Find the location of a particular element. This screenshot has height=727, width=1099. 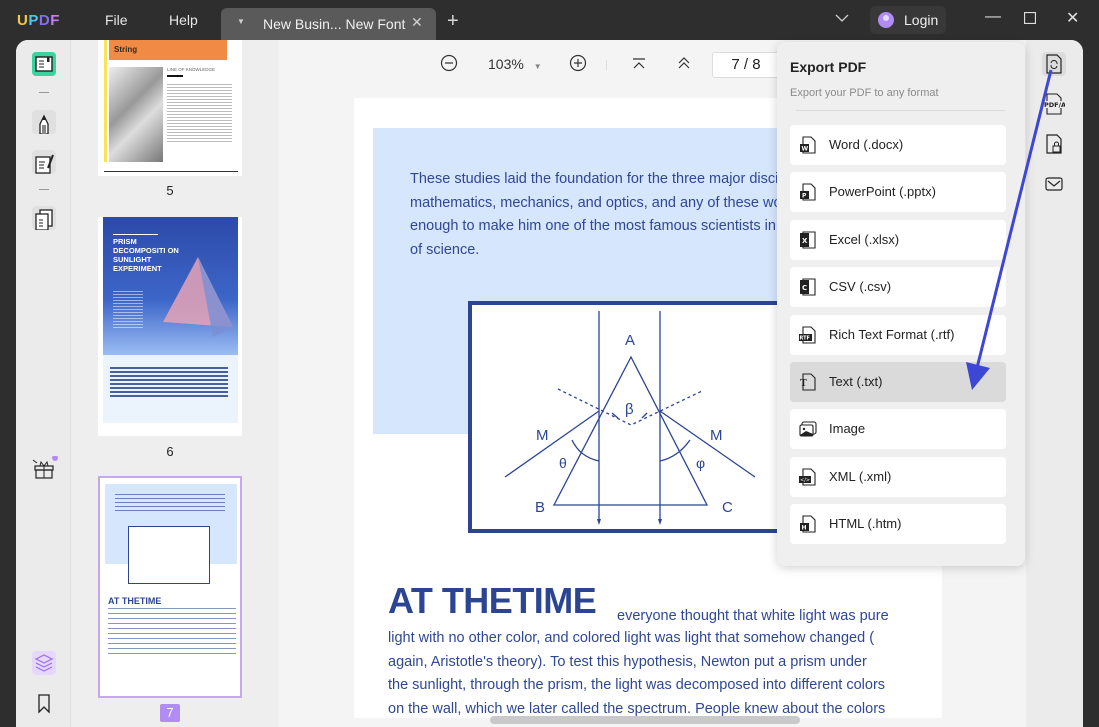

export-option-csv: C CSV (.csv) is located at coordinates (898, 287).